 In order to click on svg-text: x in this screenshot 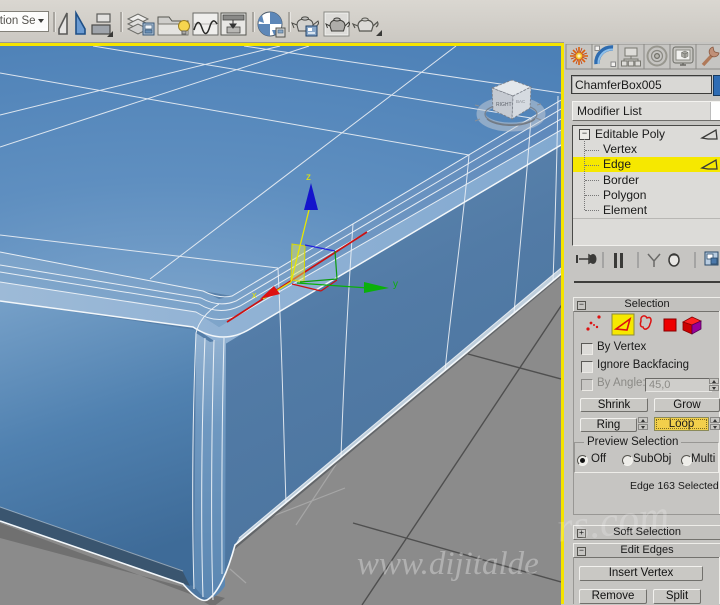, I will do `click(254, 295)`.